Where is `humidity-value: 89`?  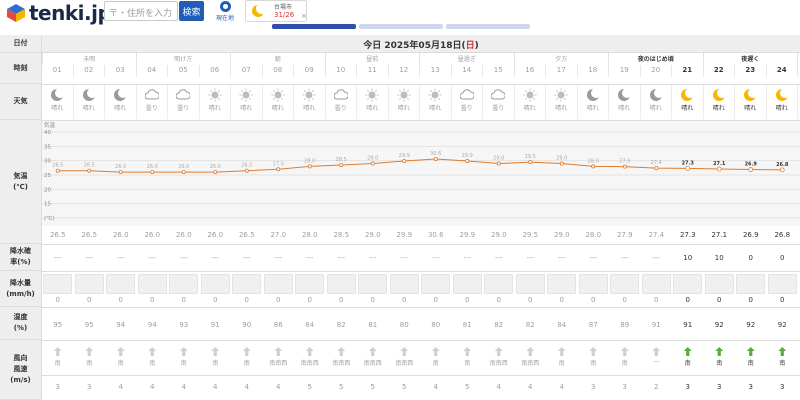
humidity-value: 89 is located at coordinates (625, 325).